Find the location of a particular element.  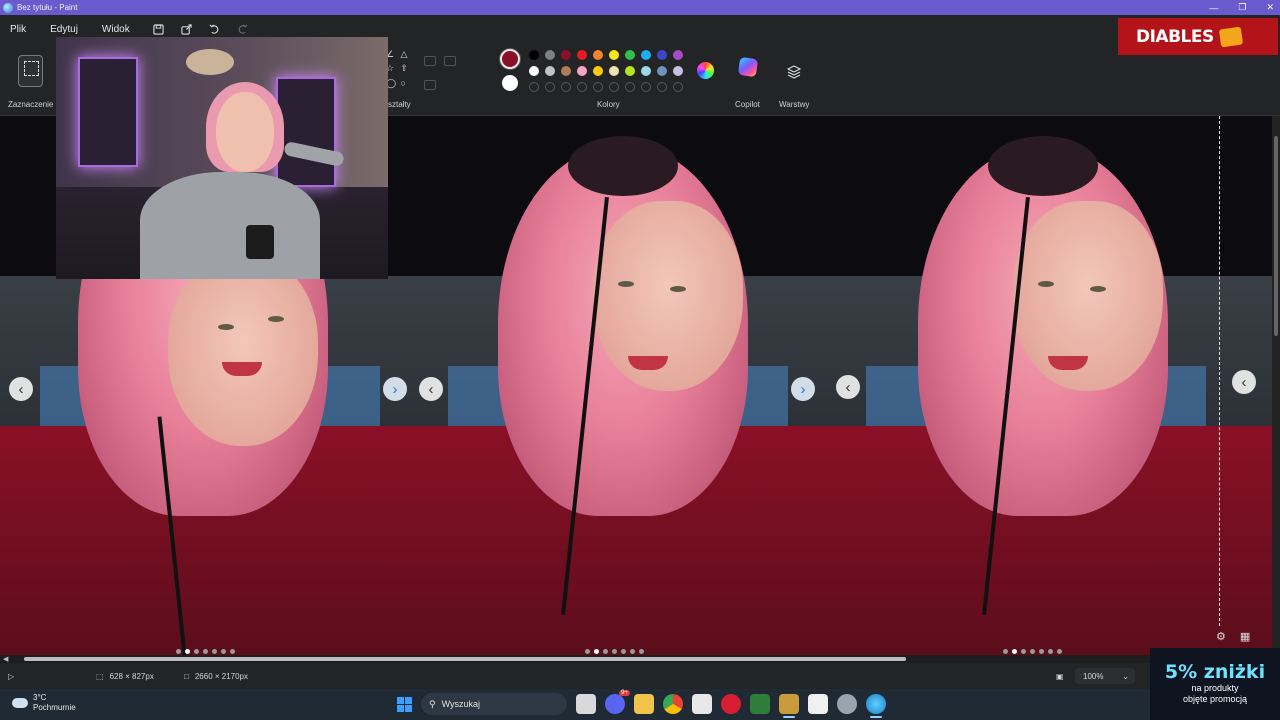

lol-icon is located at coordinates (789, 706).